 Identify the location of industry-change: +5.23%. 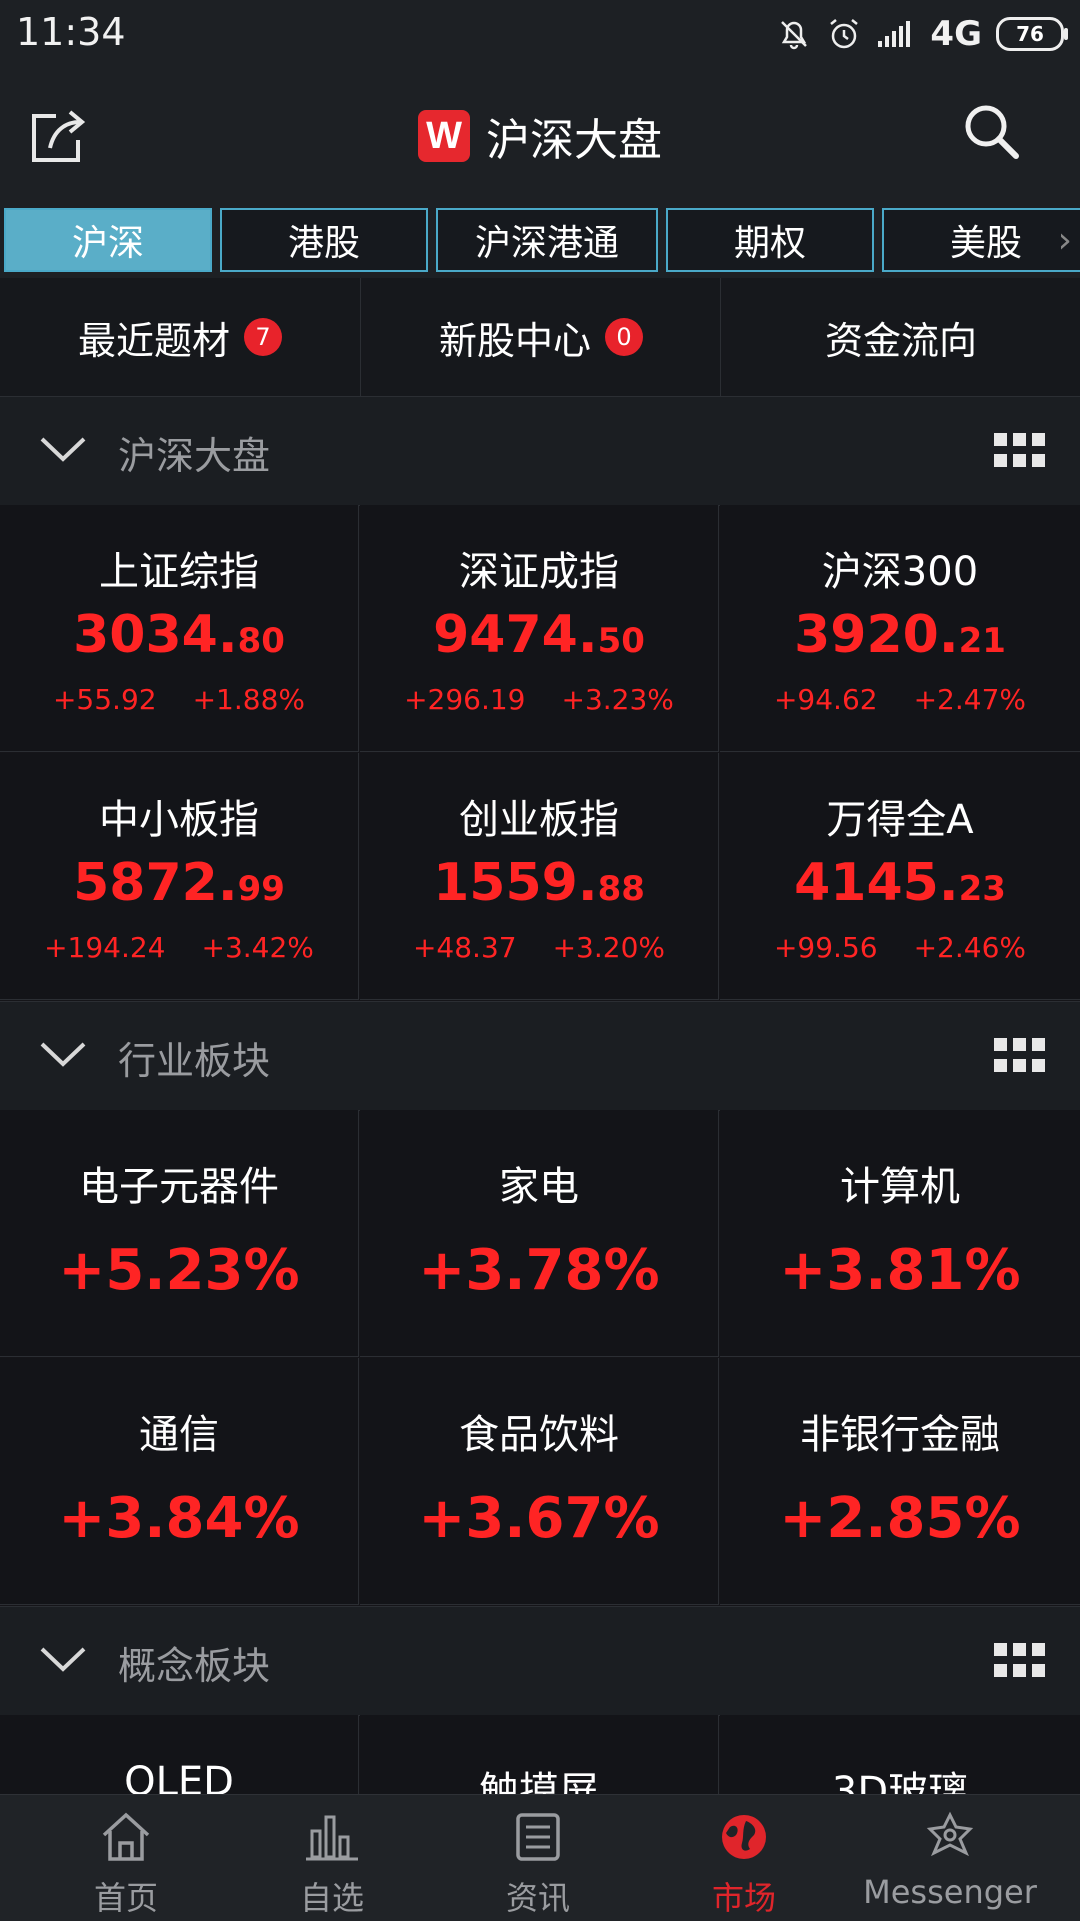
(179, 1270).